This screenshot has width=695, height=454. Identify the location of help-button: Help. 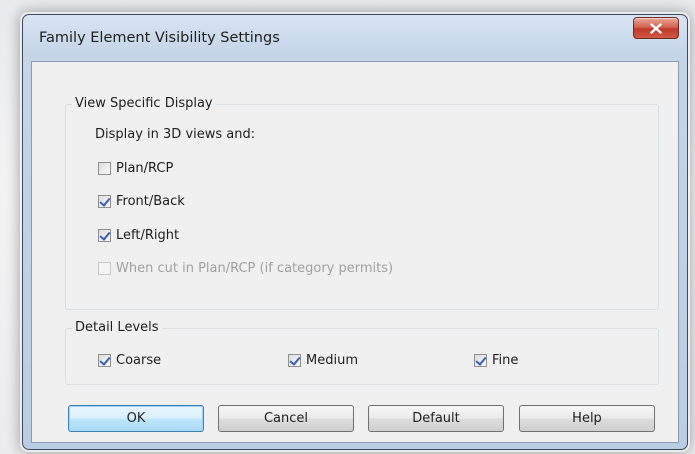
(587, 418).